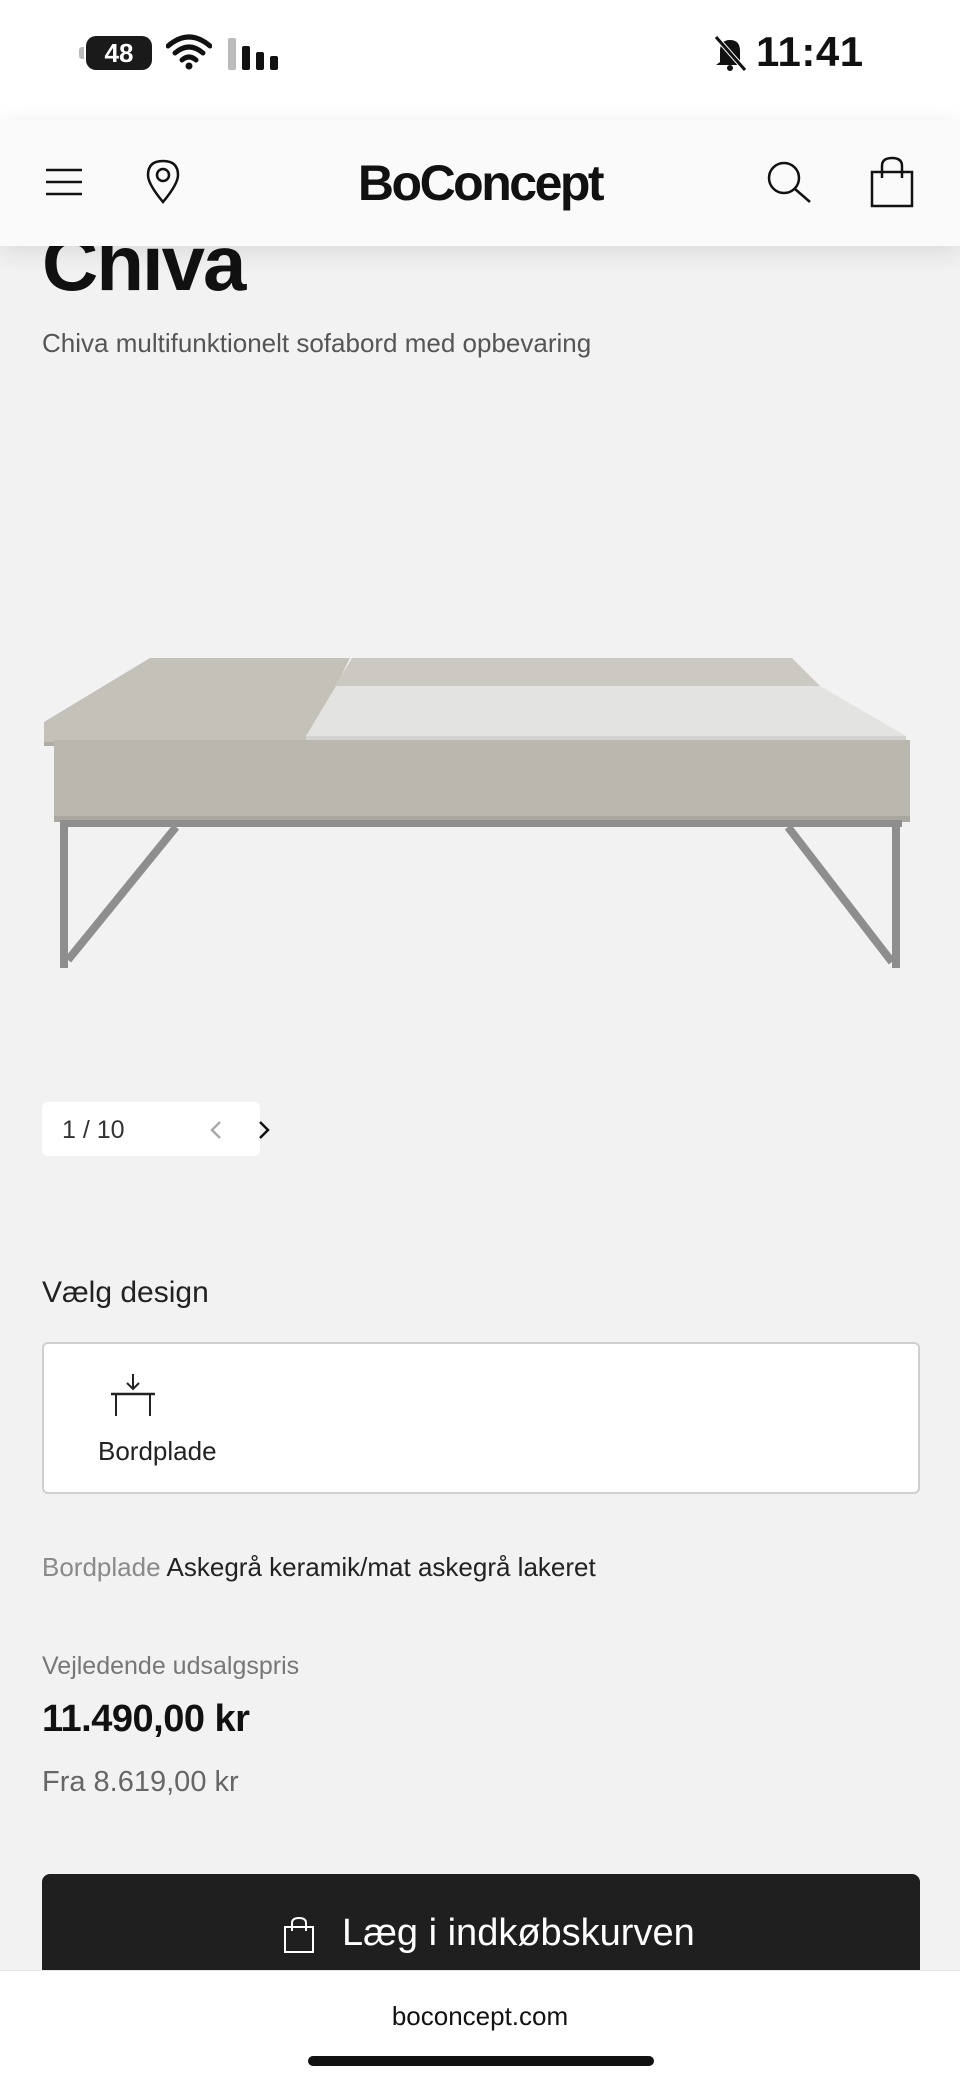 Image resolution: width=960 pixels, height=2075 pixels. I want to click on signal-icon, so click(253, 54).